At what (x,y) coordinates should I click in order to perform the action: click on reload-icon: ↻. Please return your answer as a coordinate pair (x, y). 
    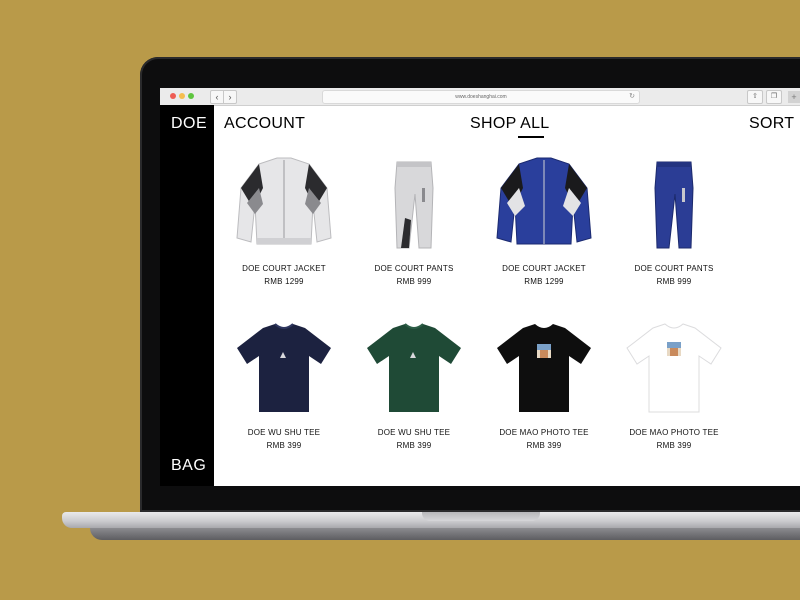
    Looking at the image, I should click on (632, 97).